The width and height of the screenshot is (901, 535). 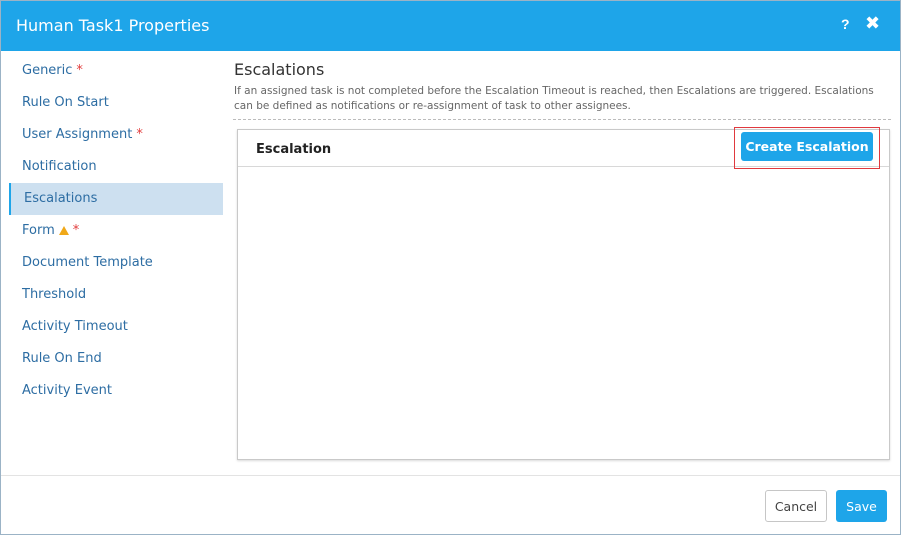 I want to click on sidebar-item-label: Threshold, so click(x=54, y=294).